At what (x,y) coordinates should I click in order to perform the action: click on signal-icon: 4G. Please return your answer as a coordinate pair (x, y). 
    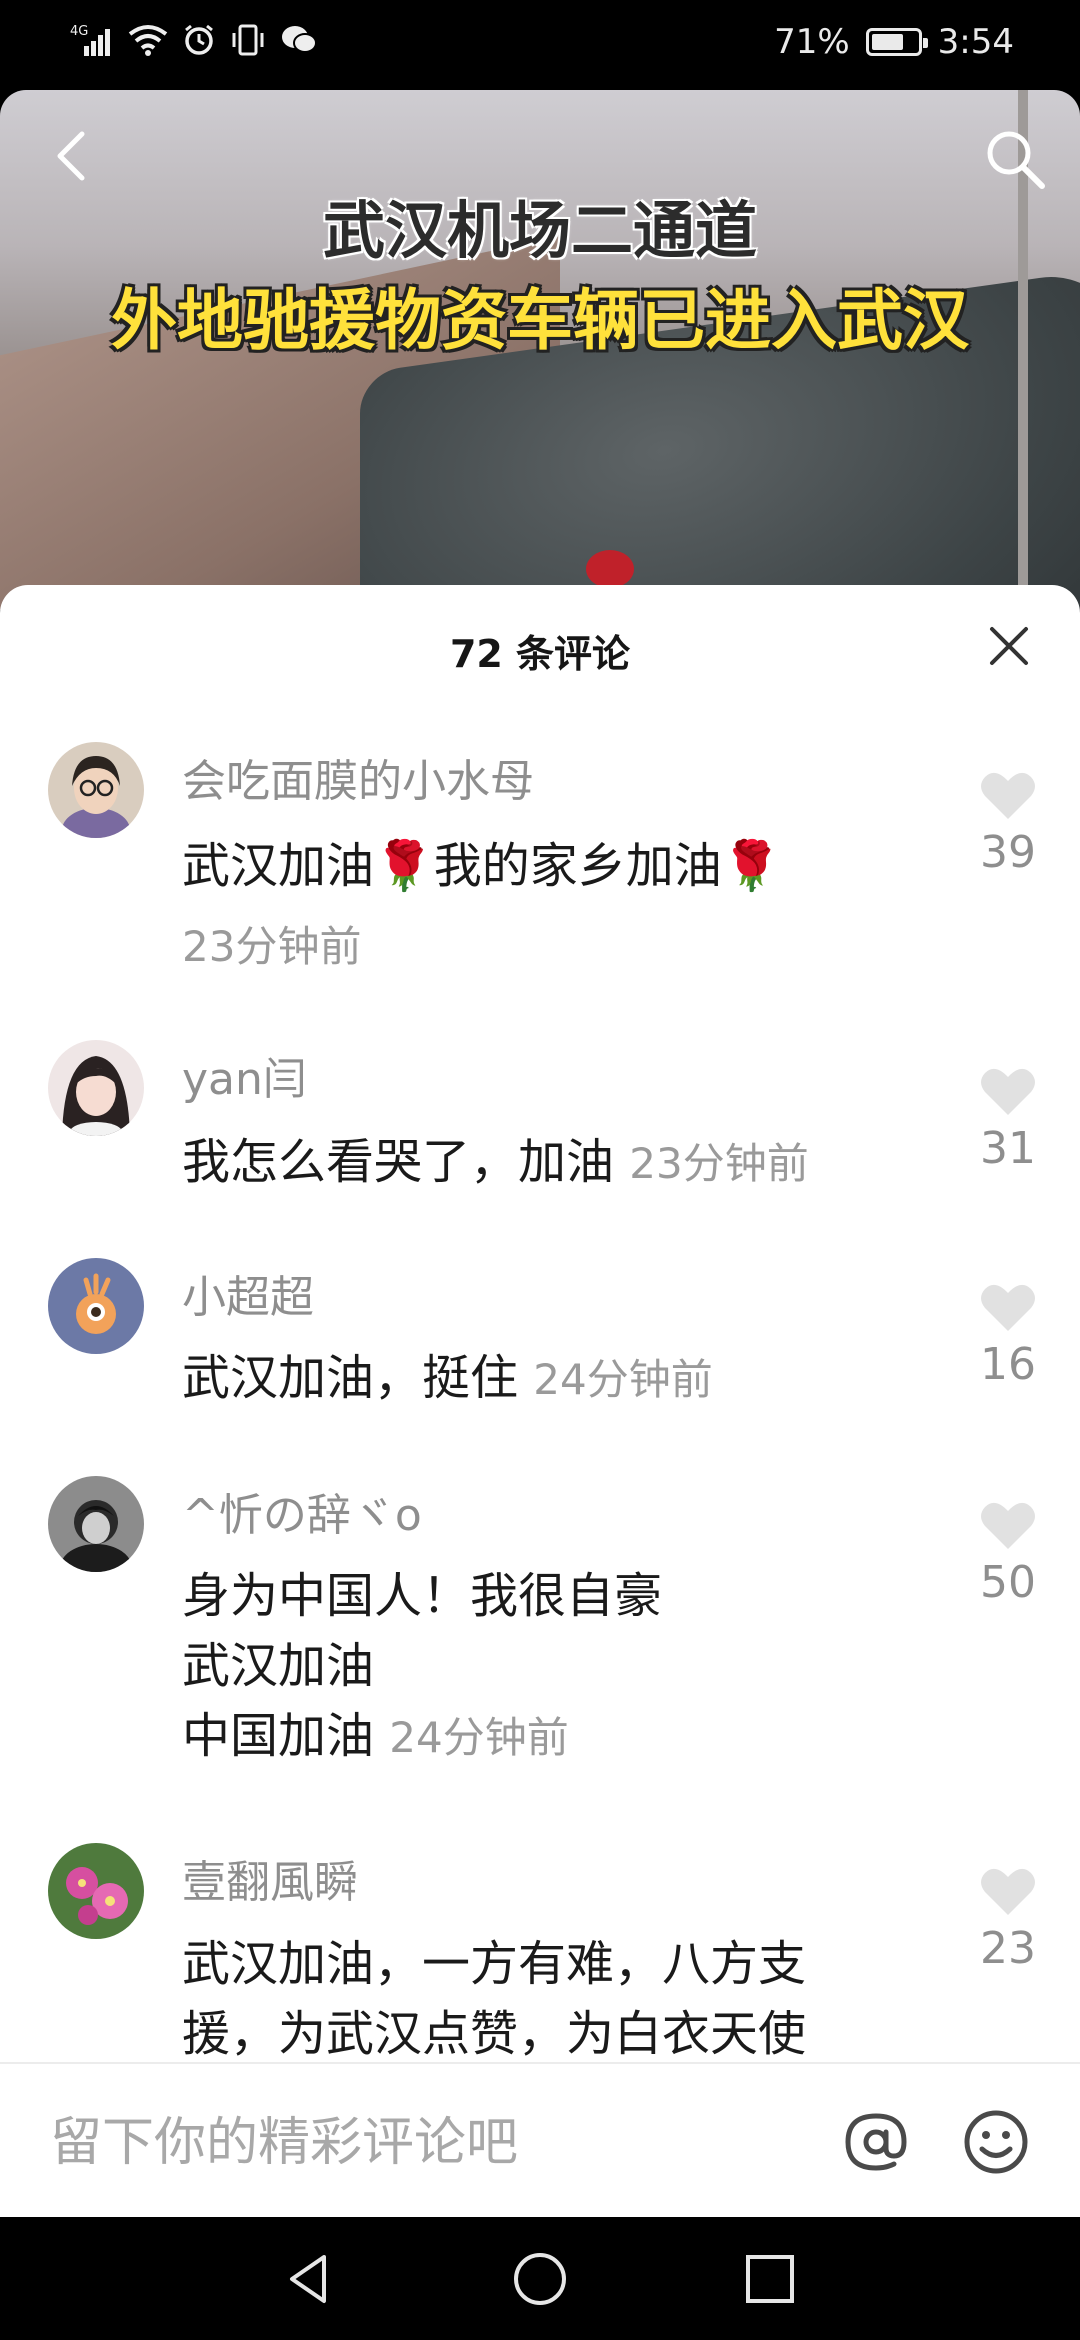
    Looking at the image, I should click on (90, 40).